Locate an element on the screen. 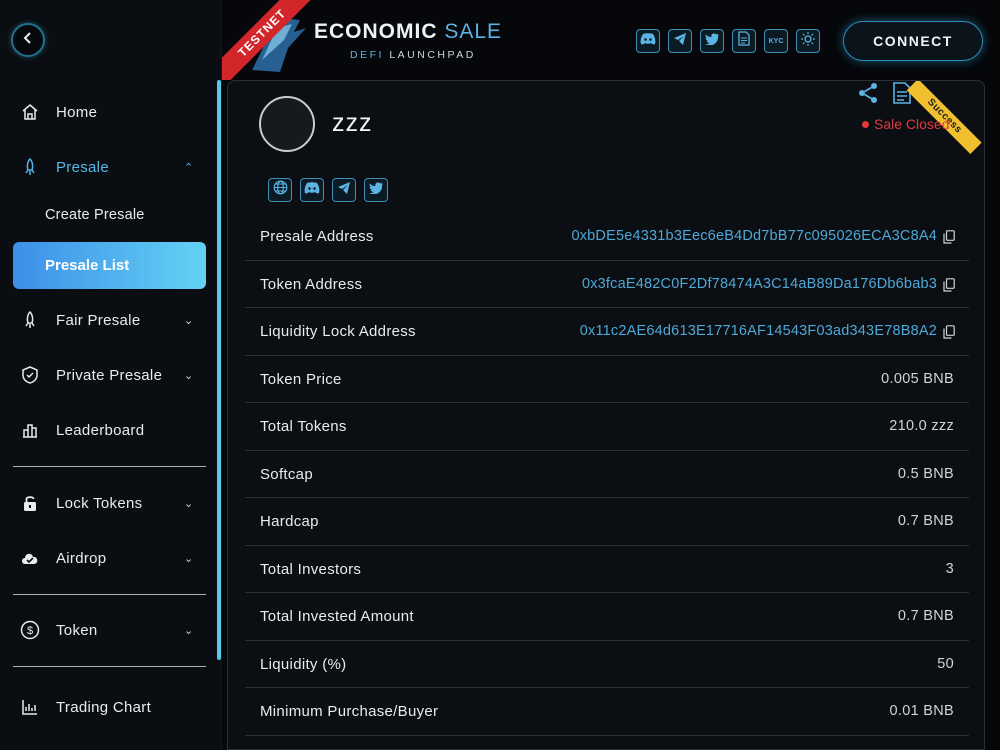 The height and width of the screenshot is (750, 1000). telegram-link is located at coordinates (344, 190).